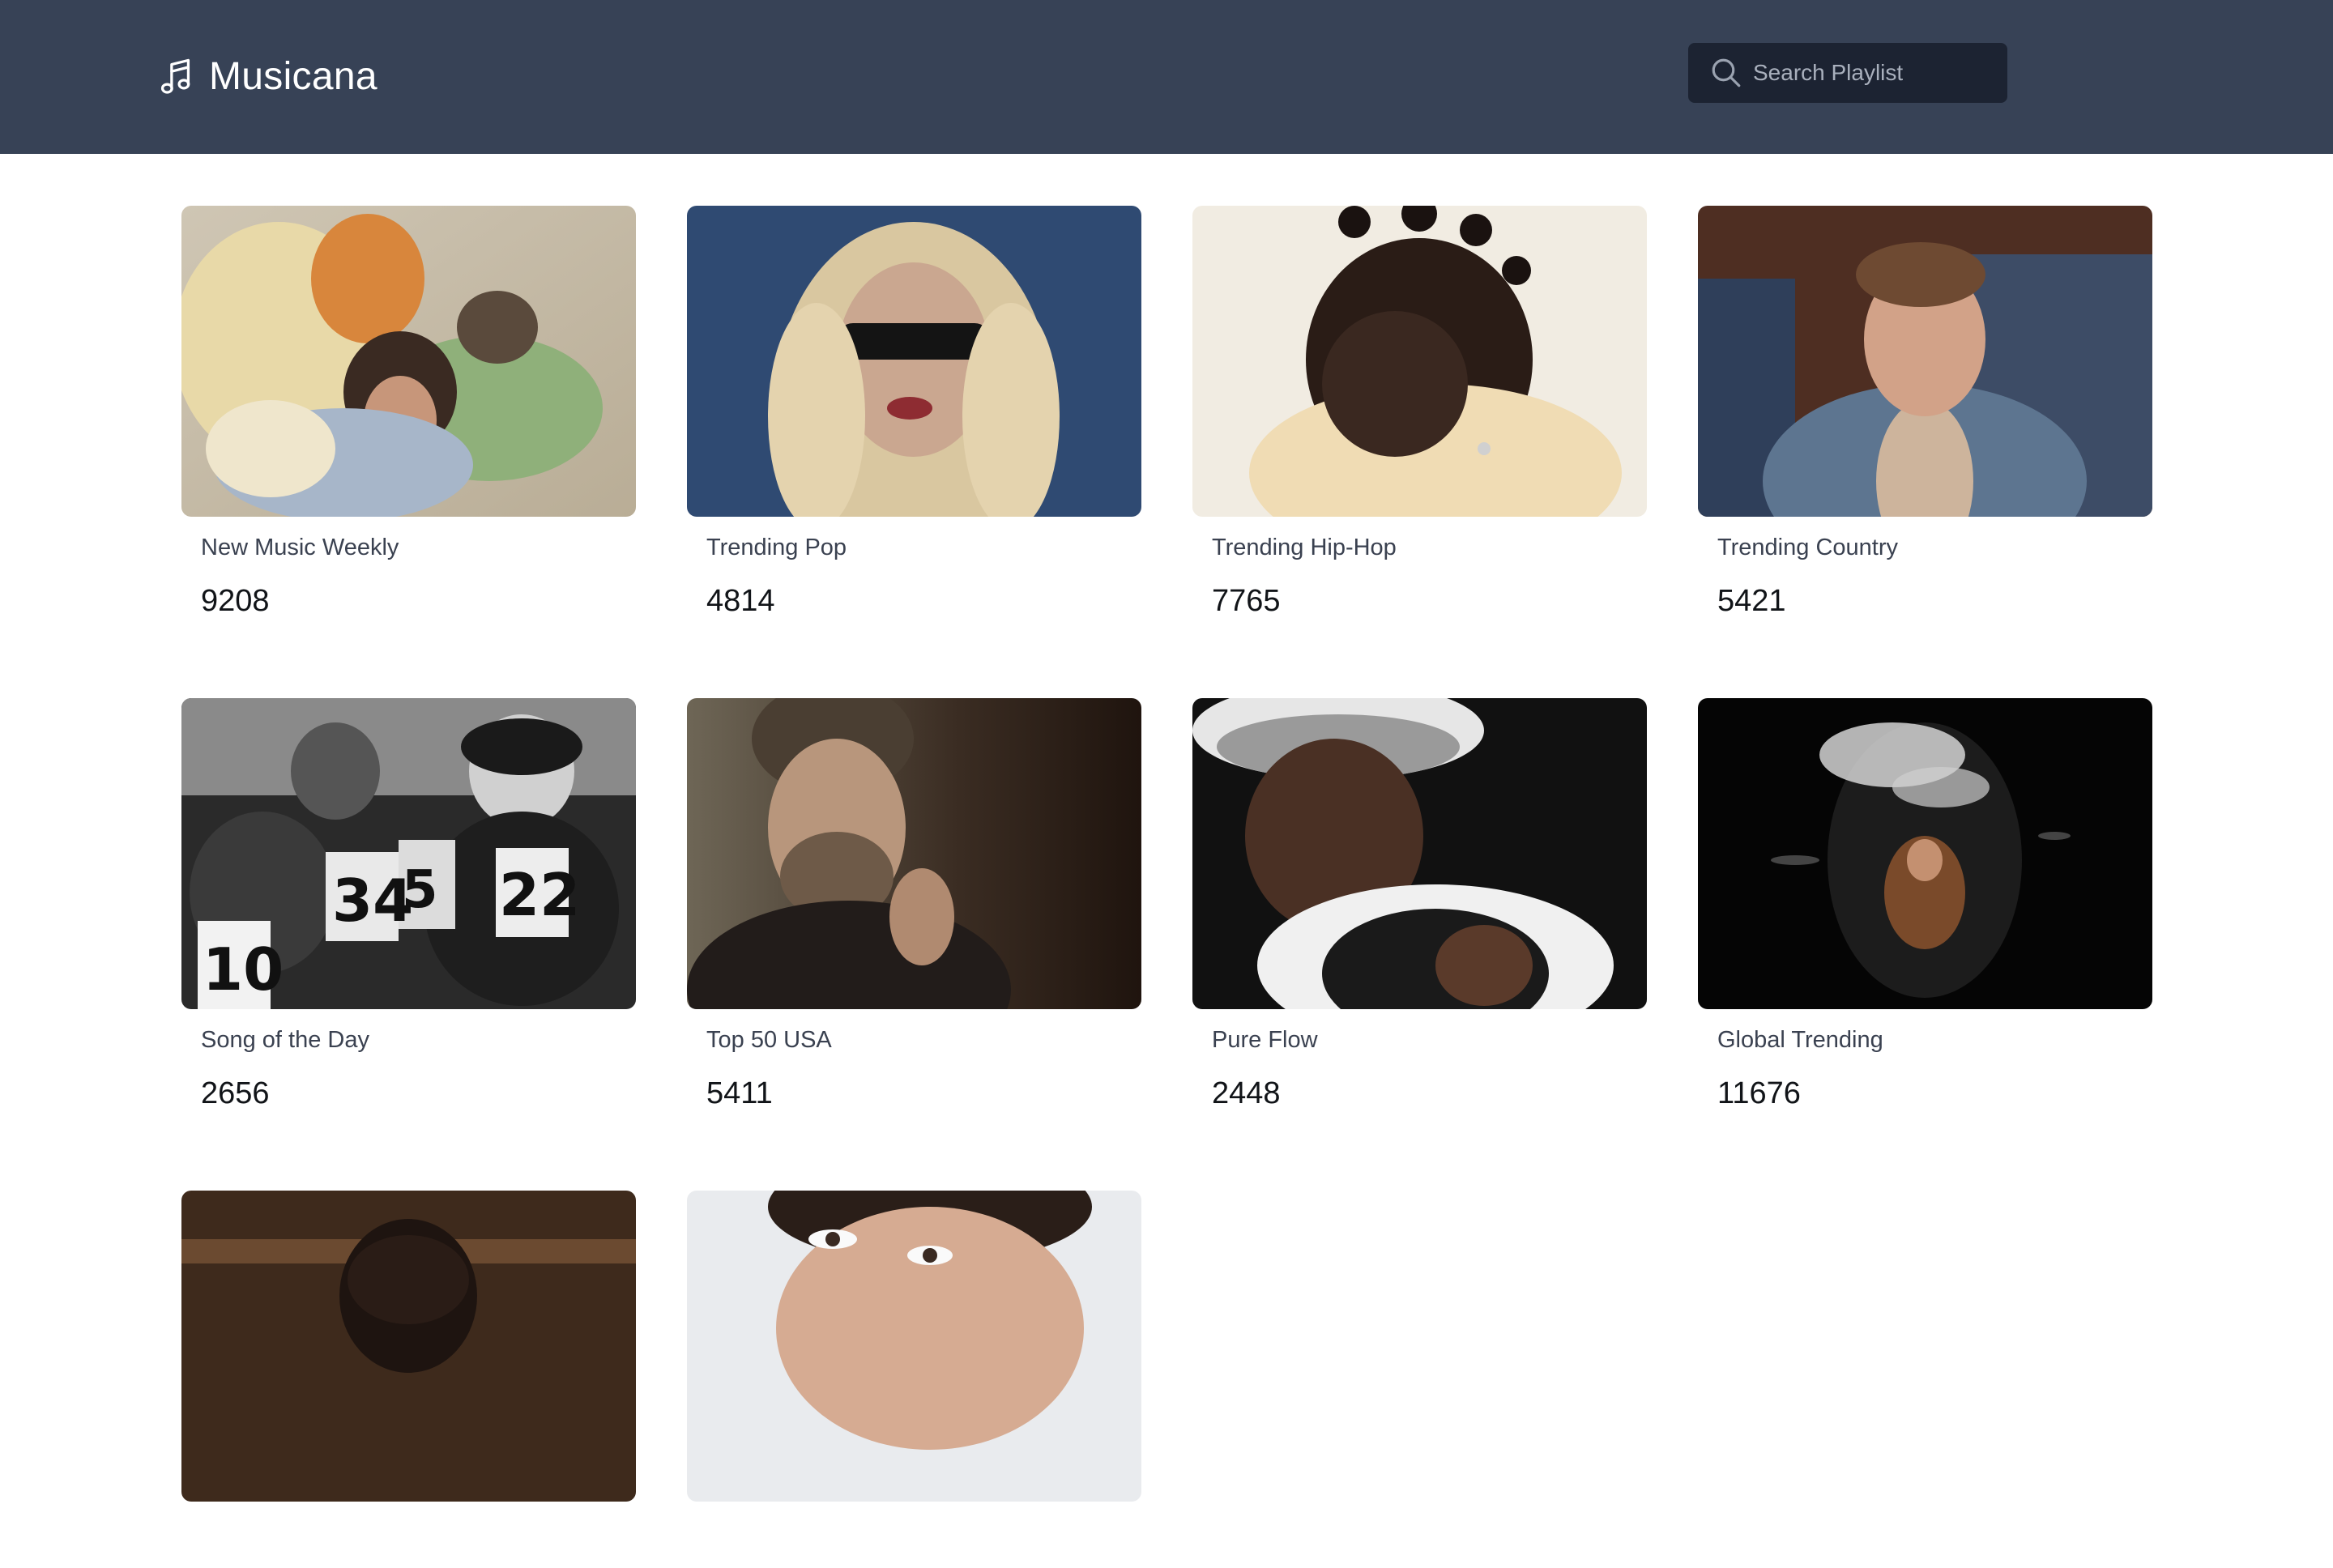  What do you see at coordinates (1726, 72) in the screenshot?
I see `search-icon` at bounding box center [1726, 72].